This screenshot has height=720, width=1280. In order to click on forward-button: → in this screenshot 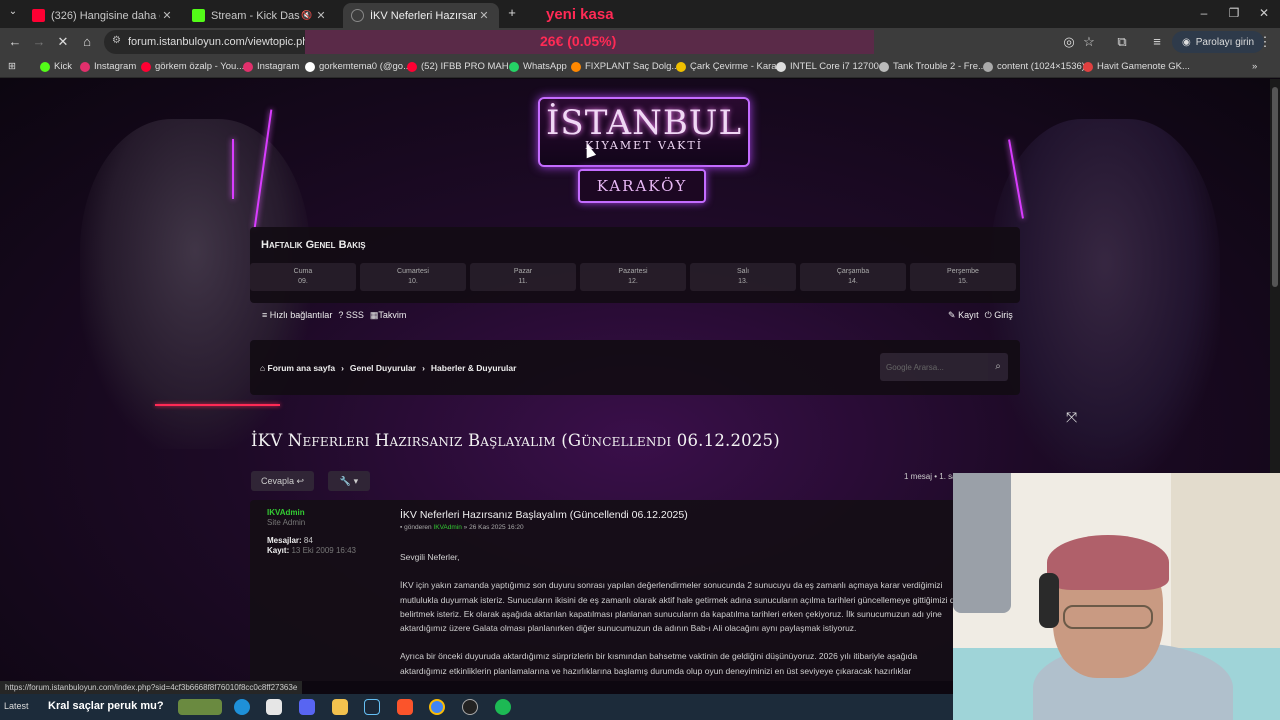, I will do `click(39, 41)`.